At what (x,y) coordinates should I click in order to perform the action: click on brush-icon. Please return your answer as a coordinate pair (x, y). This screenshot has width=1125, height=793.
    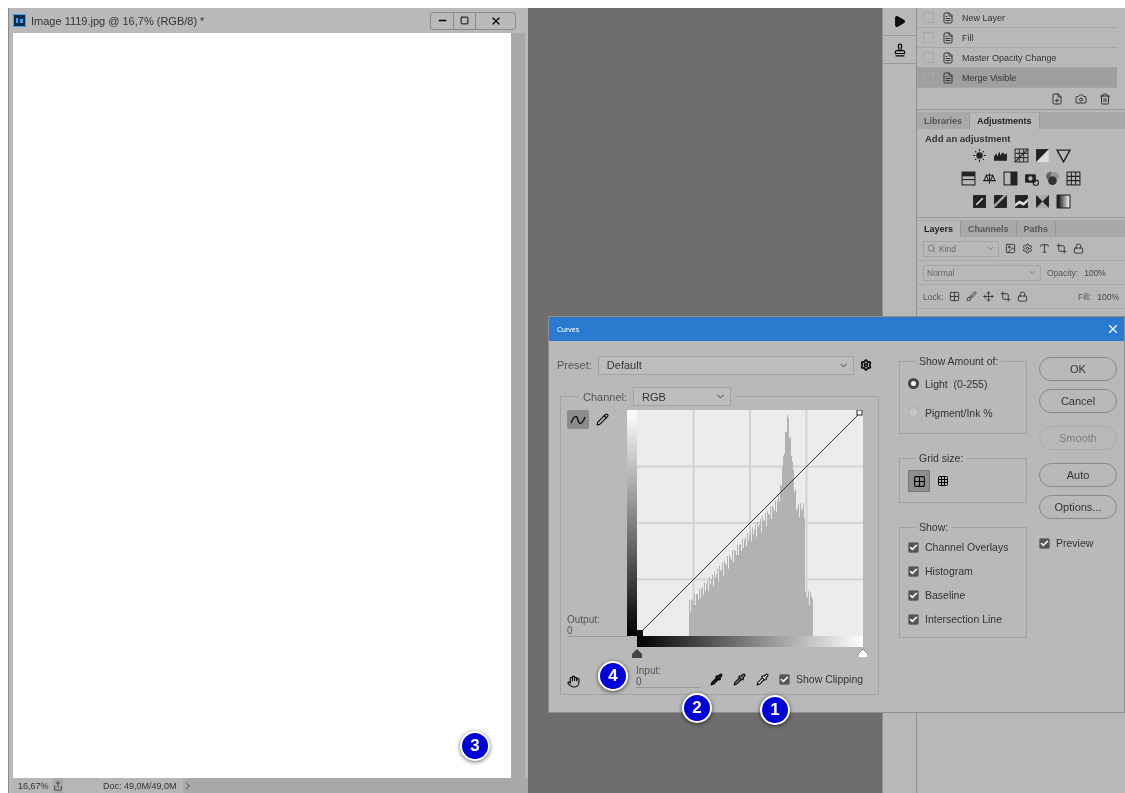
    Looking at the image, I should click on (972, 296).